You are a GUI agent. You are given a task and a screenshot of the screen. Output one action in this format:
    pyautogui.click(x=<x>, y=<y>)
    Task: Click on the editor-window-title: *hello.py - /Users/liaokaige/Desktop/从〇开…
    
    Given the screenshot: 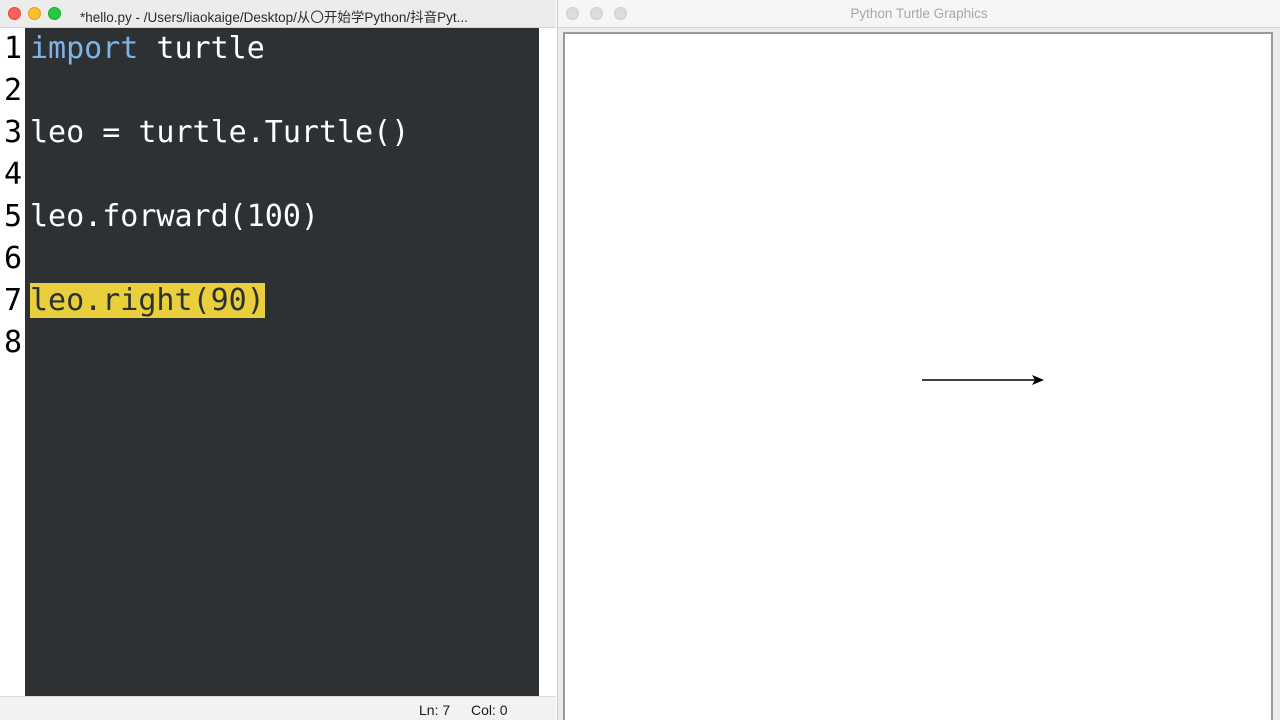 What is the action you would take?
    pyautogui.click(x=274, y=17)
    